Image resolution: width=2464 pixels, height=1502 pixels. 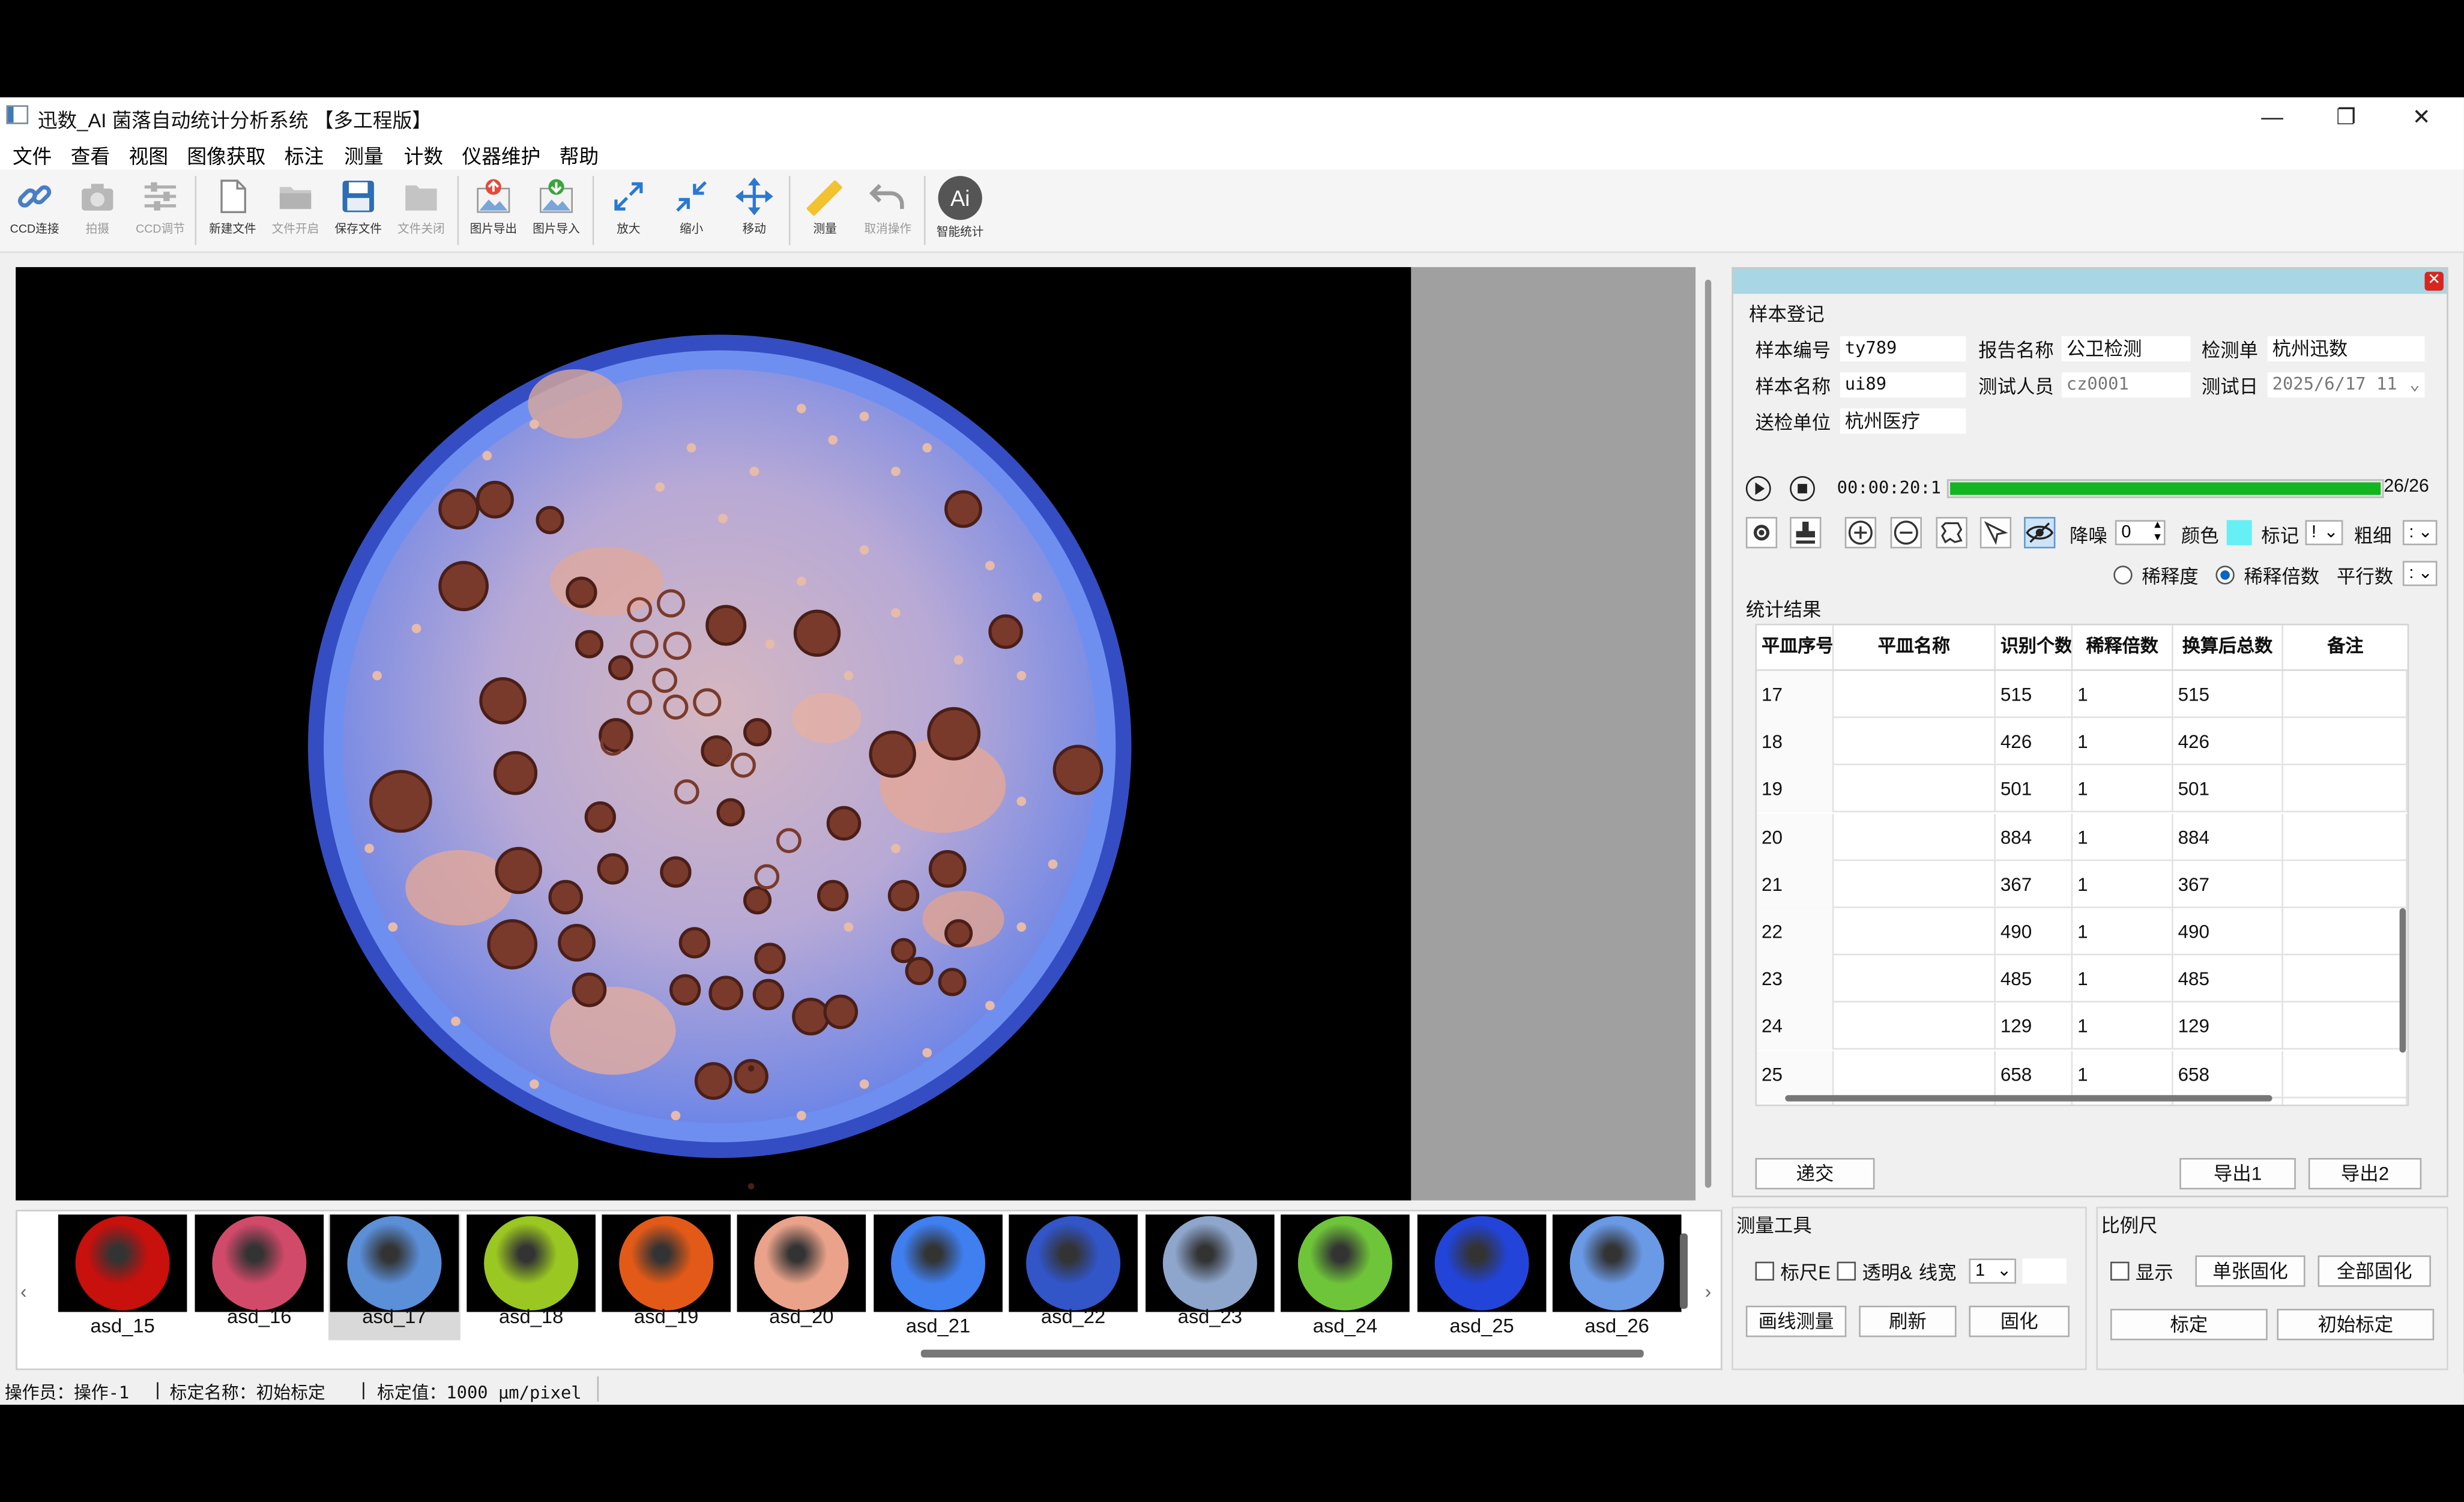 I want to click on outline-button, so click(x=1951, y=533).